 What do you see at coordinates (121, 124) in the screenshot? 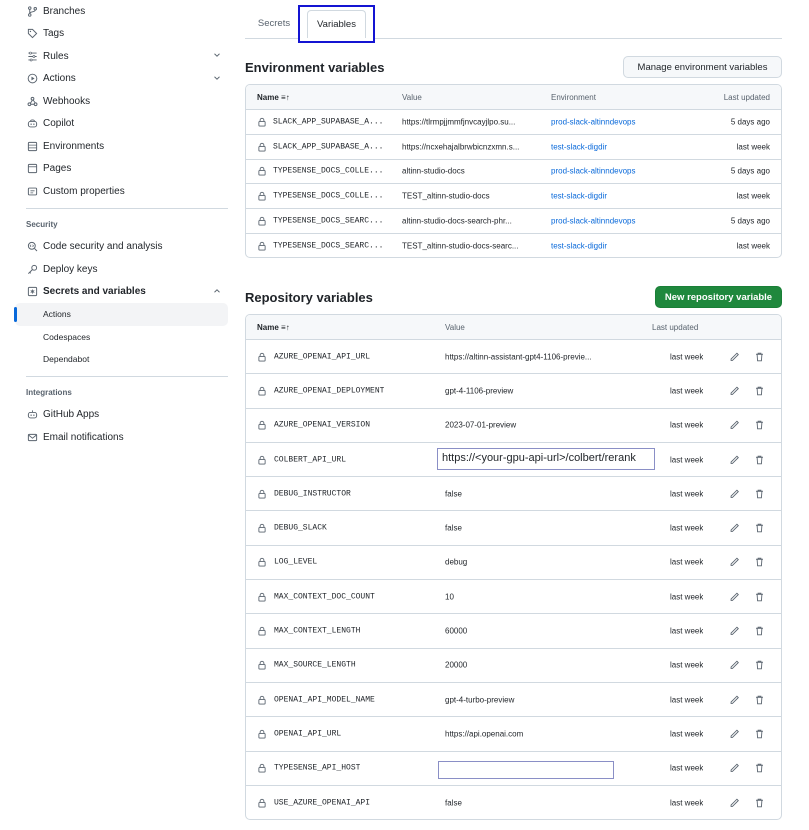
I see `sidebar-item-copilot: Copilot` at bounding box center [121, 124].